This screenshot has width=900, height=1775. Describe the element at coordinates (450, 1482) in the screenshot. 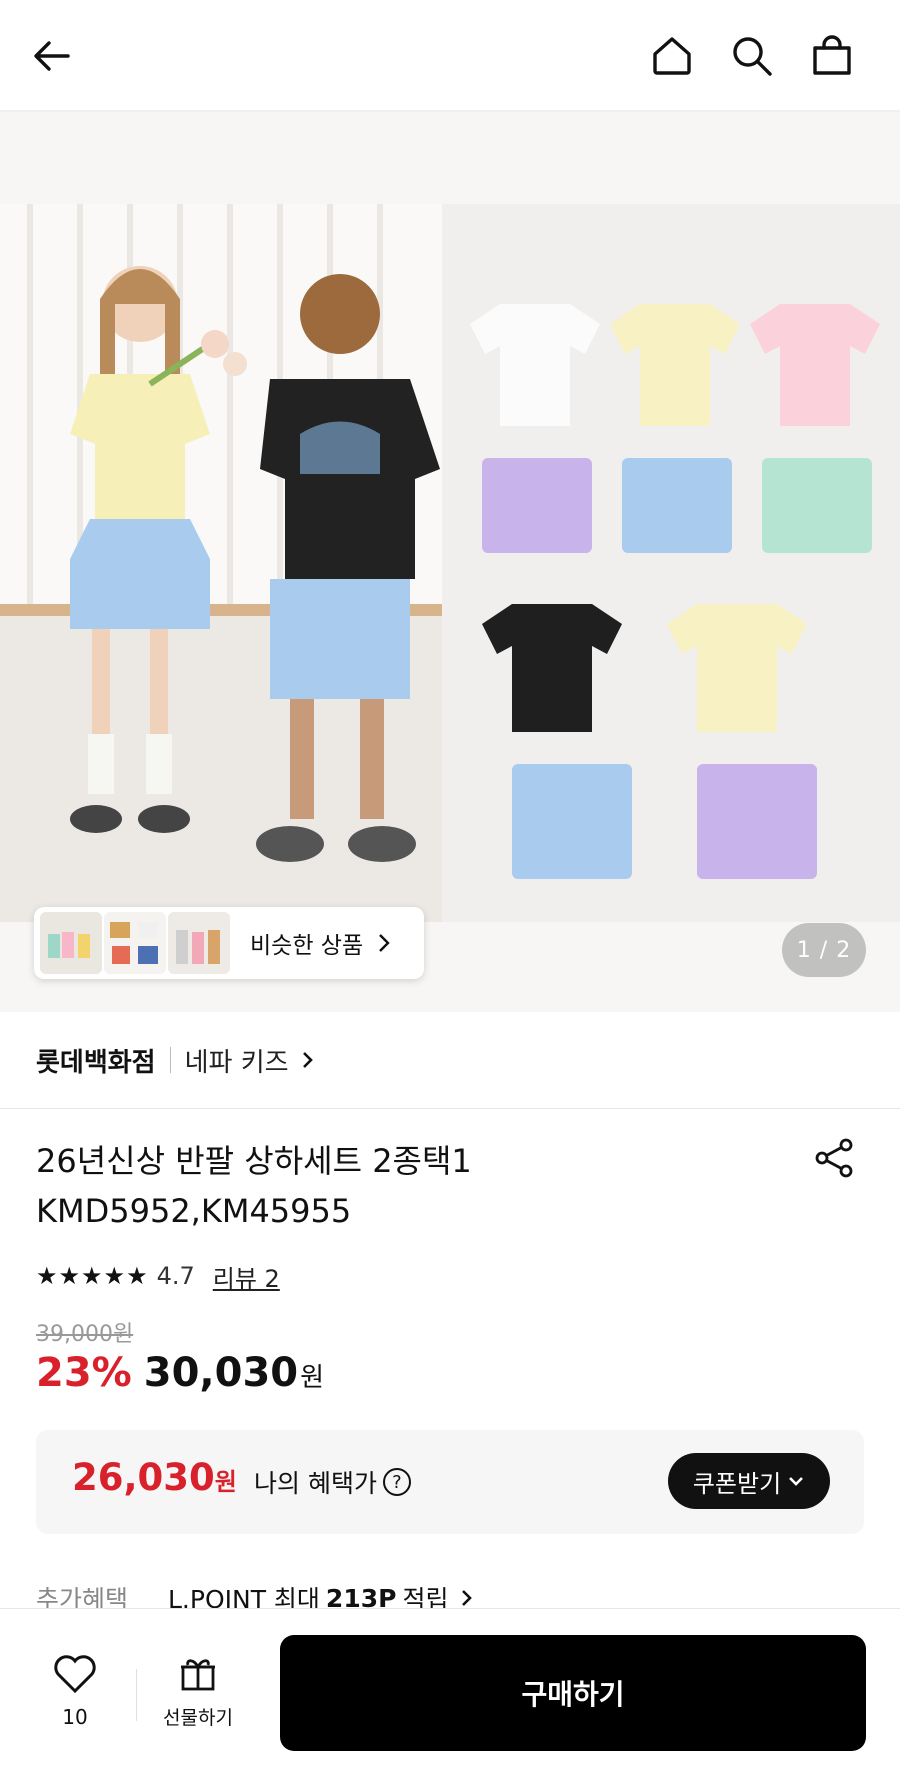

I see `benefit-price-box: 26,030원 나의 혜택가 ? 쿠폰받기` at that location.